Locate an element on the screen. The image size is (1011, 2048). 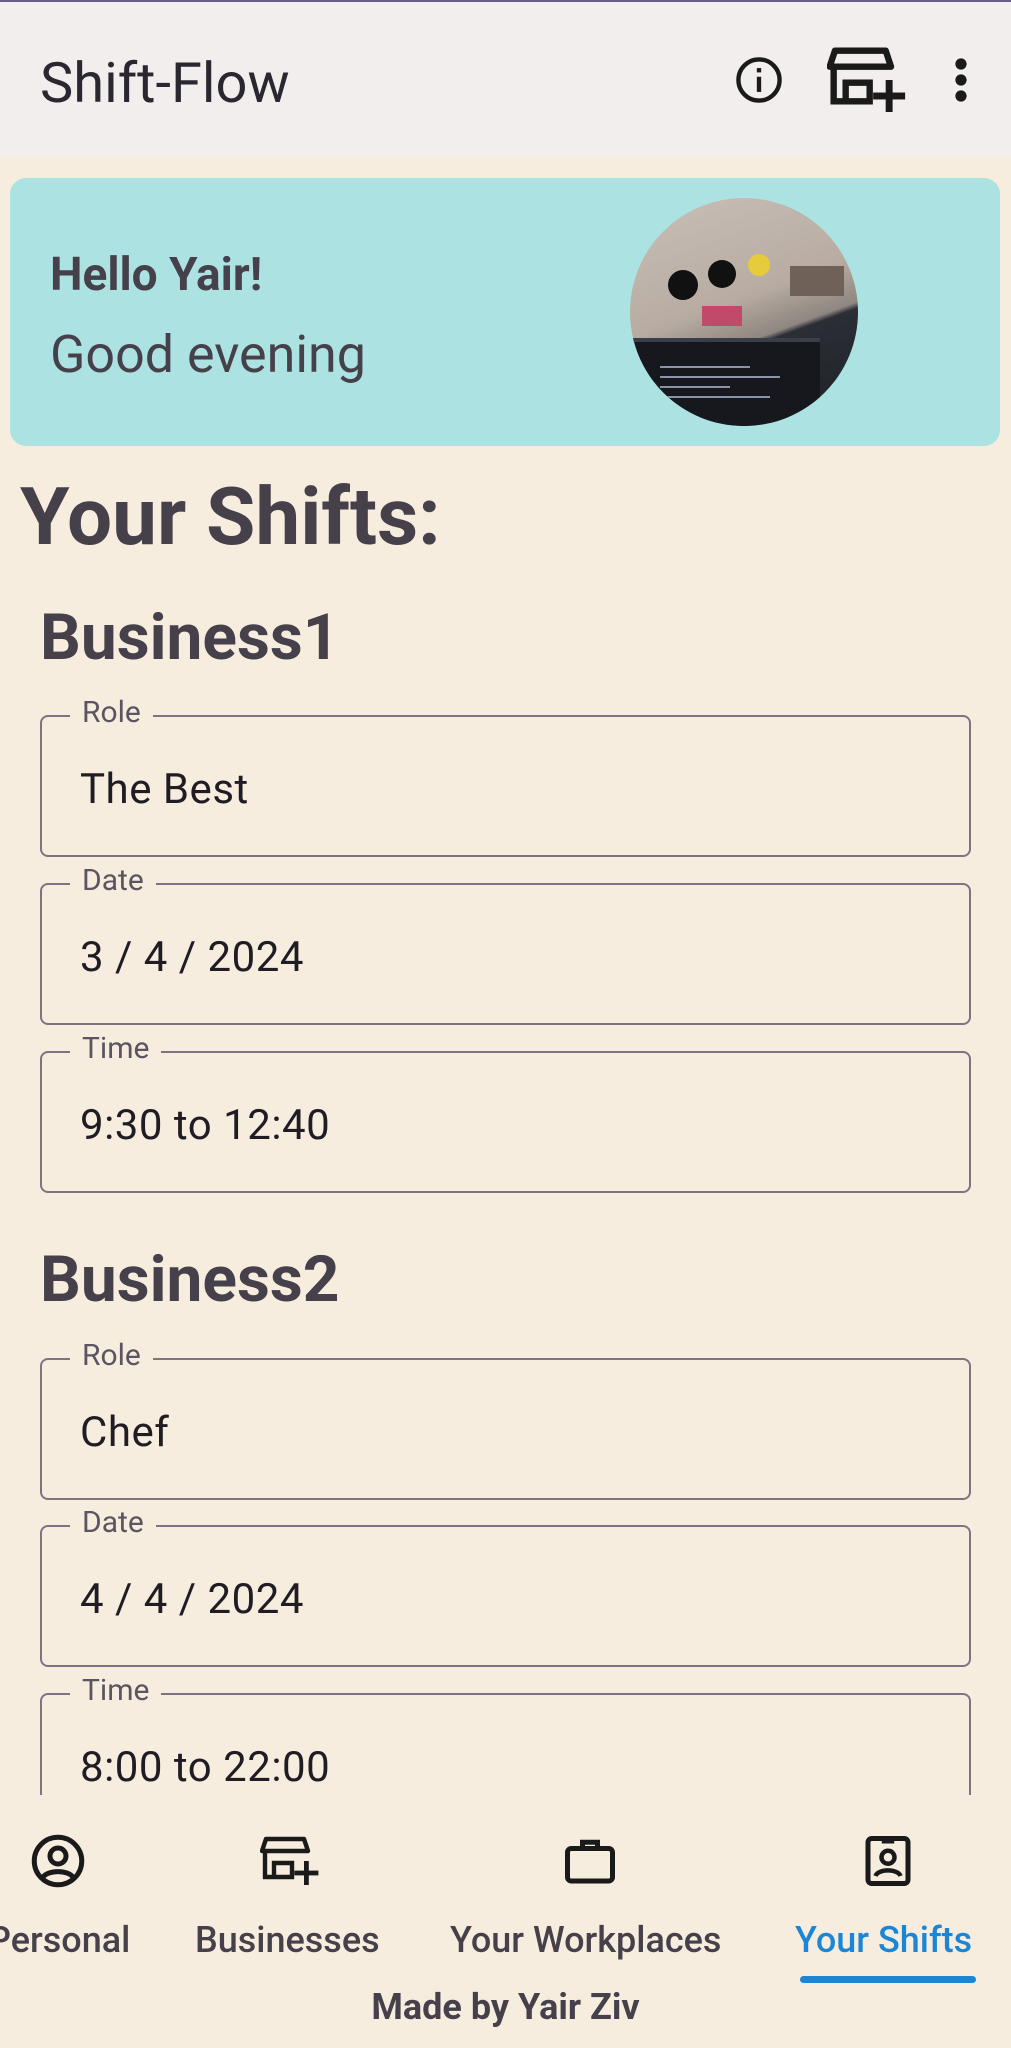
badge-icon is located at coordinates (888, 1861).